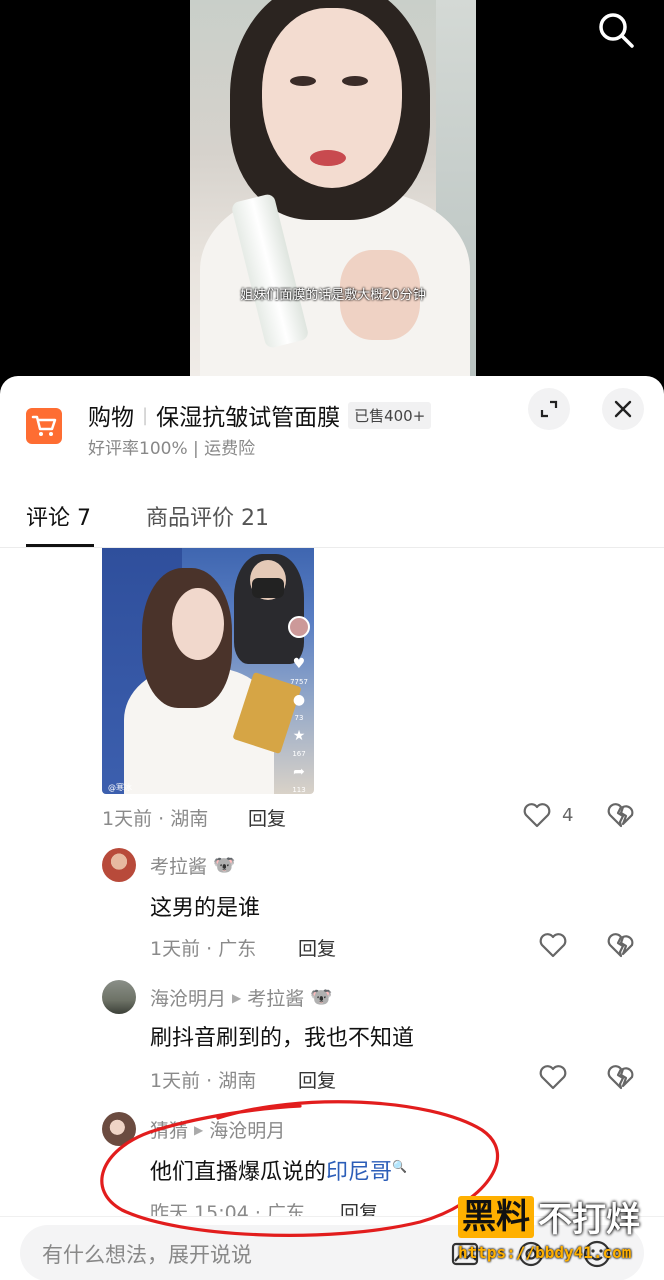 The height and width of the screenshot is (1280, 664). Describe the element at coordinates (359, 1172) in the screenshot. I see `search-keyword-link: 印尼哥` at that location.